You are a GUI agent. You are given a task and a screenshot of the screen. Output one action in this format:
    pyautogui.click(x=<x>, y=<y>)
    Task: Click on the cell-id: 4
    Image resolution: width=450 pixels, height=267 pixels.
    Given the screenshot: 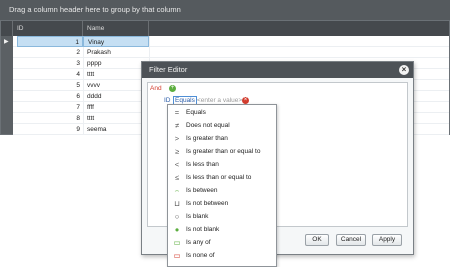 What is the action you would take?
    pyautogui.click(x=50, y=74)
    